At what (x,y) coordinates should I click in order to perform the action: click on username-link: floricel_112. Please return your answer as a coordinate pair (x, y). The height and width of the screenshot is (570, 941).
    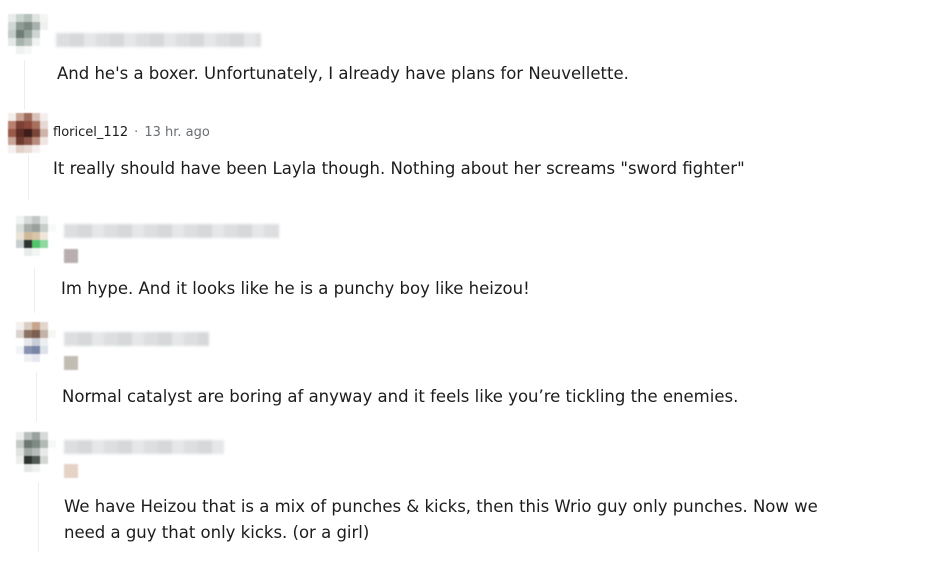
    Looking at the image, I should click on (90, 132).